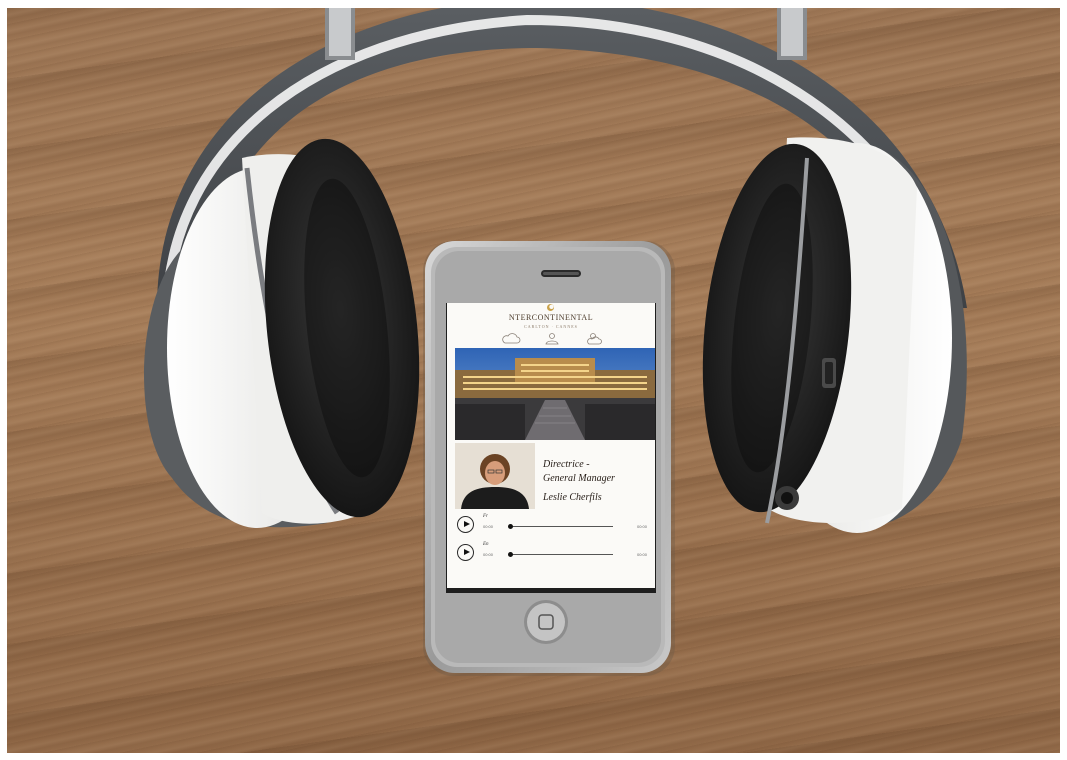 The width and height of the screenshot is (1067, 760). What do you see at coordinates (555, 394) in the screenshot?
I see `hotel-hero-image` at bounding box center [555, 394].